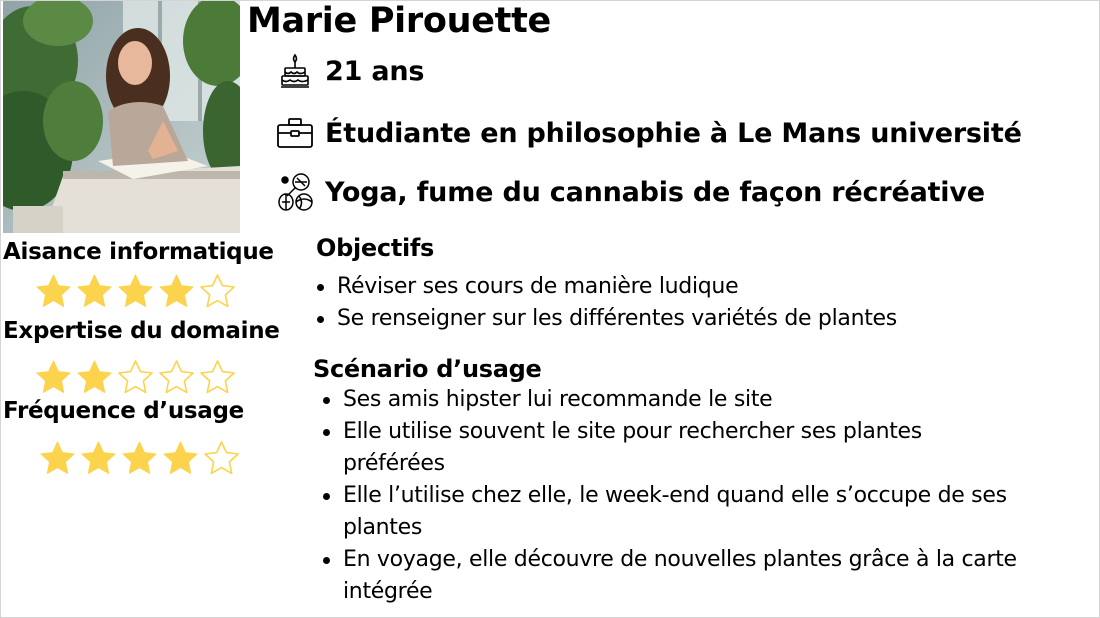 This screenshot has height=618, width=1100. I want to click on scenario-title: Scénario d’usage, so click(427, 369).